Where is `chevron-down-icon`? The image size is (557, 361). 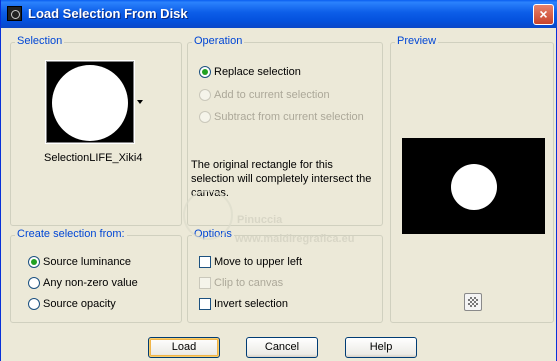
chevron-down-icon is located at coordinates (140, 102).